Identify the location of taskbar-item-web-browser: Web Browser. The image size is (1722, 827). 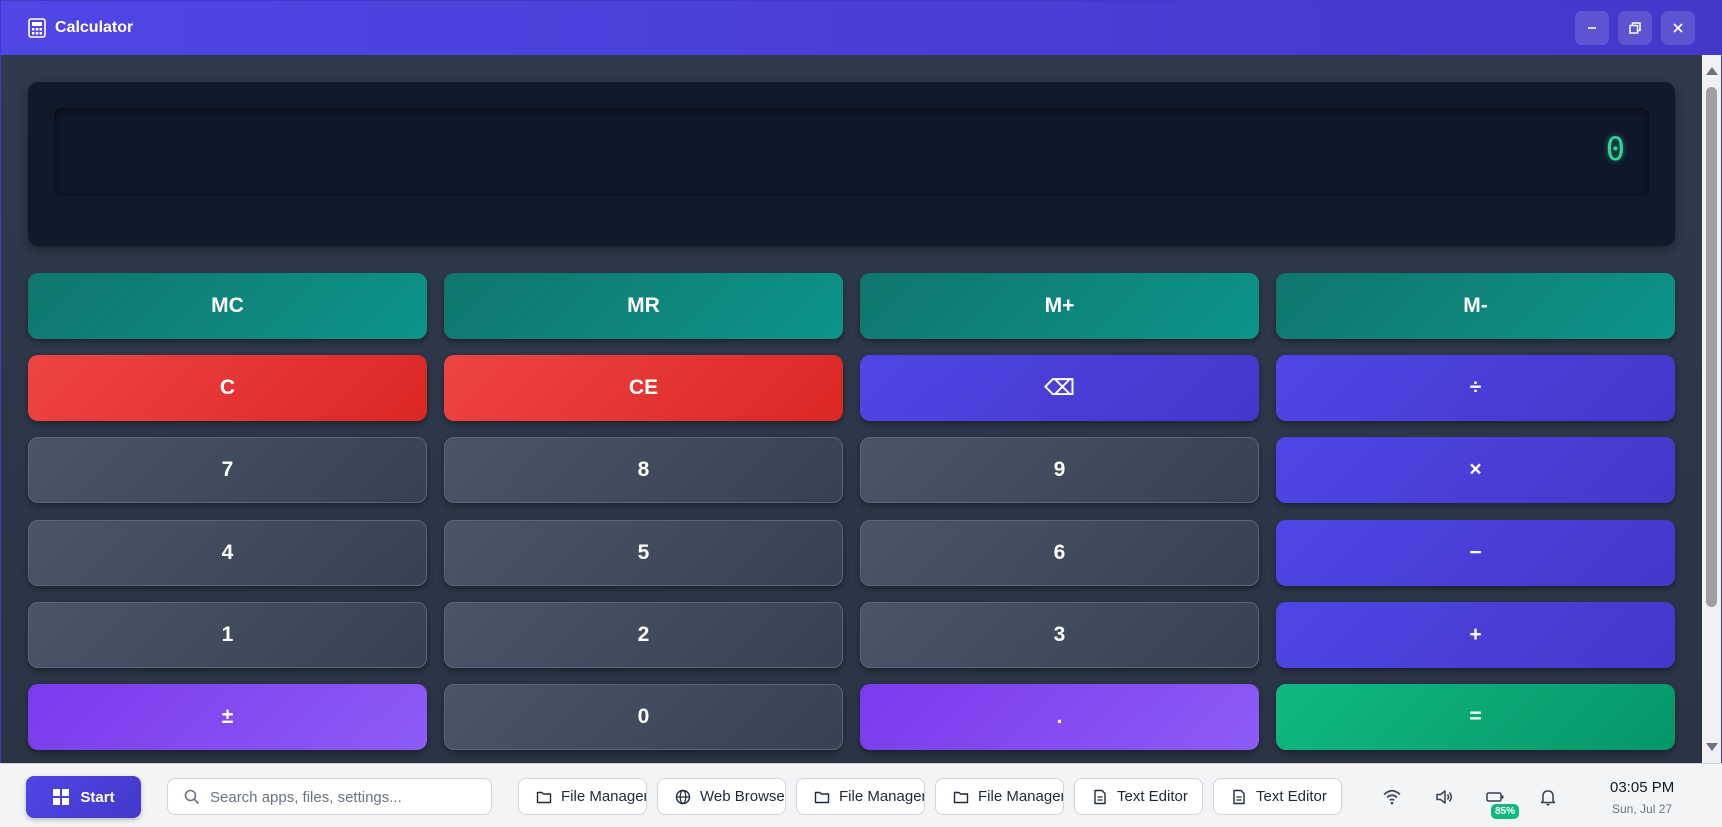
(721, 796).